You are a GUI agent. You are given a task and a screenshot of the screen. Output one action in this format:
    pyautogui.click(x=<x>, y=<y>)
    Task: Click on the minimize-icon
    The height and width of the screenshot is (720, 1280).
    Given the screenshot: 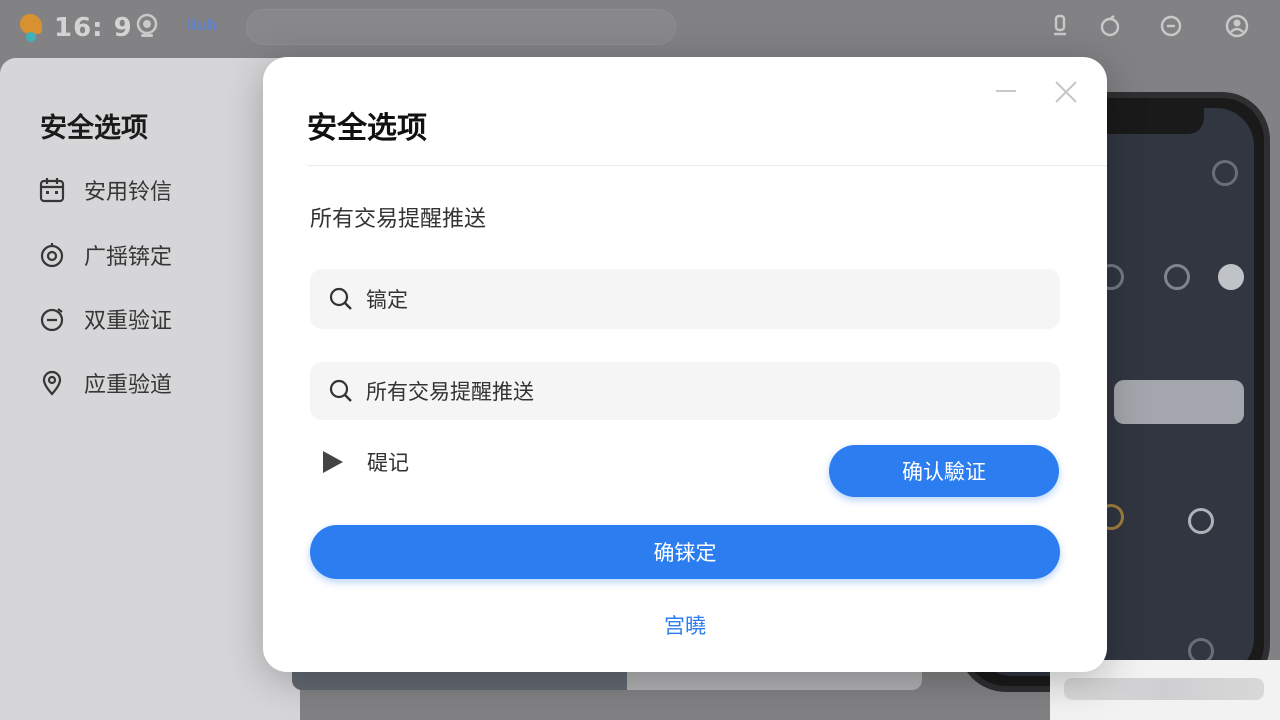 What is the action you would take?
    pyautogui.click(x=1006, y=91)
    